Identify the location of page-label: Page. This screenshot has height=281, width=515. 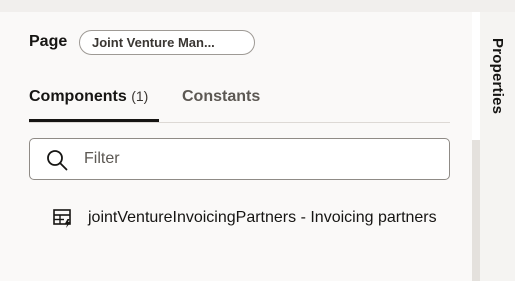
(48, 41).